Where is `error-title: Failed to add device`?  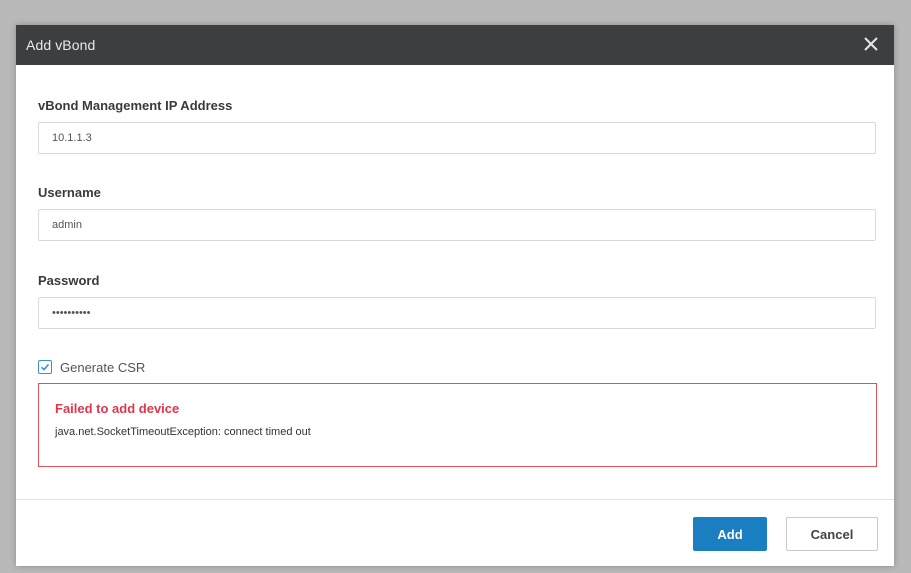
error-title: Failed to add device is located at coordinates (117, 408).